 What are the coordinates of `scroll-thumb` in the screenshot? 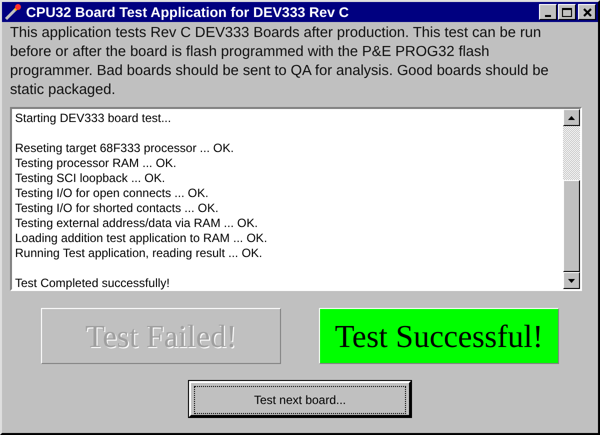 It's located at (571, 226).